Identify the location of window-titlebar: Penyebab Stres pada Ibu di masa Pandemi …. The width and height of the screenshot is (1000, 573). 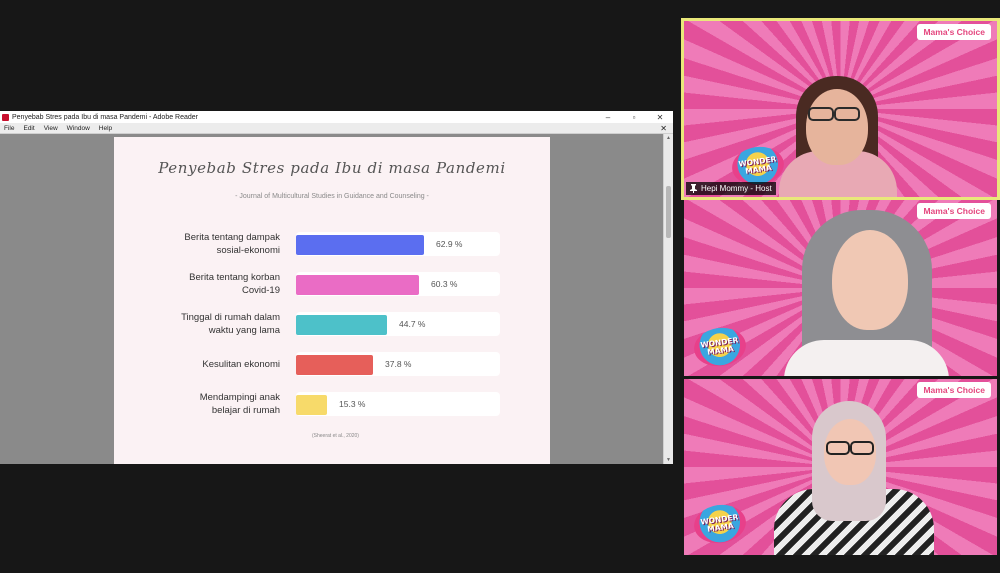
(336, 117).